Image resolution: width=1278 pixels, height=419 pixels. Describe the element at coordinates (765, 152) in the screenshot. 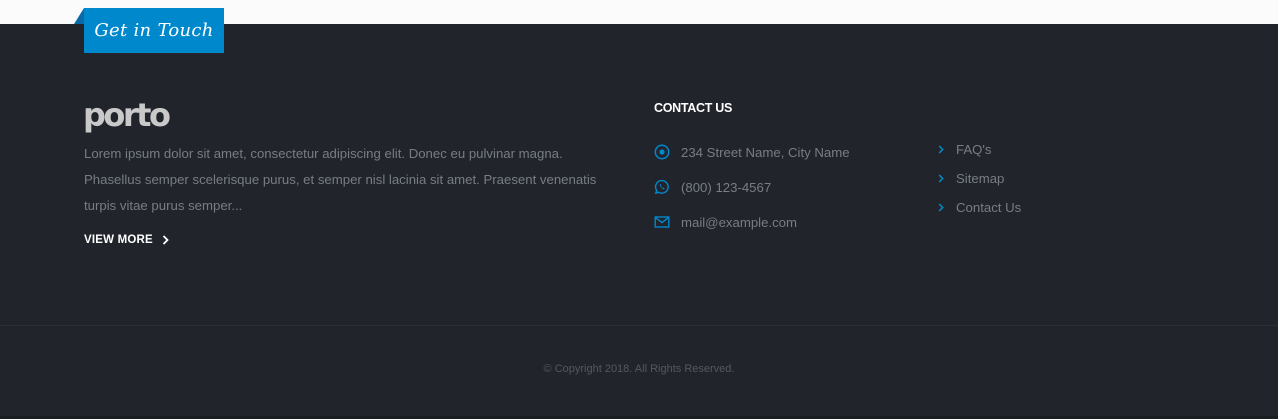

I see `contact-address: 234 Street Name, City Name` at that location.